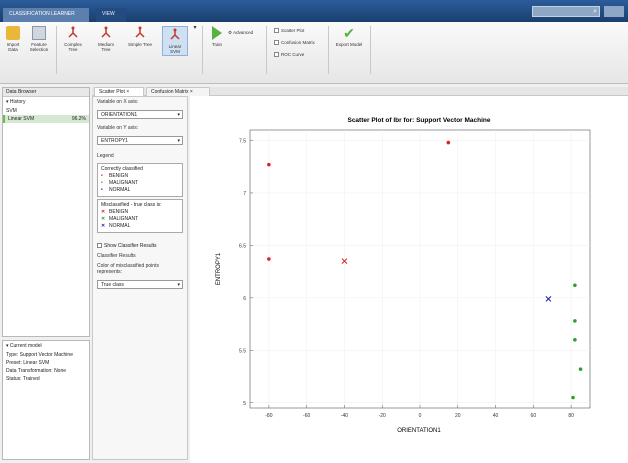 This screenshot has width=628, height=463. What do you see at coordinates (39, 47) in the screenshot?
I see `feature-selection-label: Feature Selection` at bounding box center [39, 47].